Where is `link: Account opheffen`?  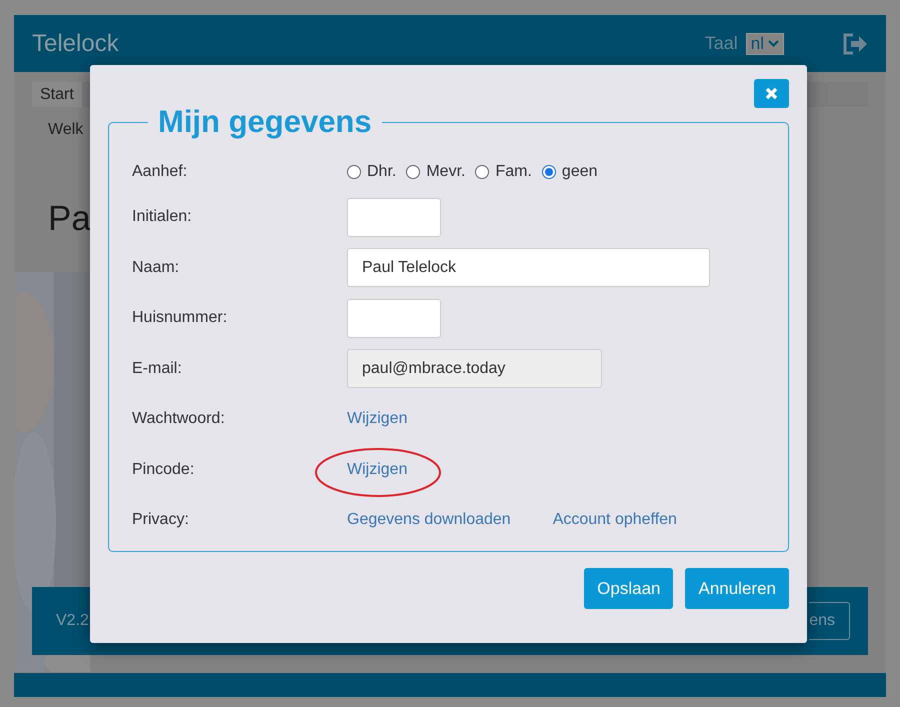 link: Account opheffen is located at coordinates (614, 519).